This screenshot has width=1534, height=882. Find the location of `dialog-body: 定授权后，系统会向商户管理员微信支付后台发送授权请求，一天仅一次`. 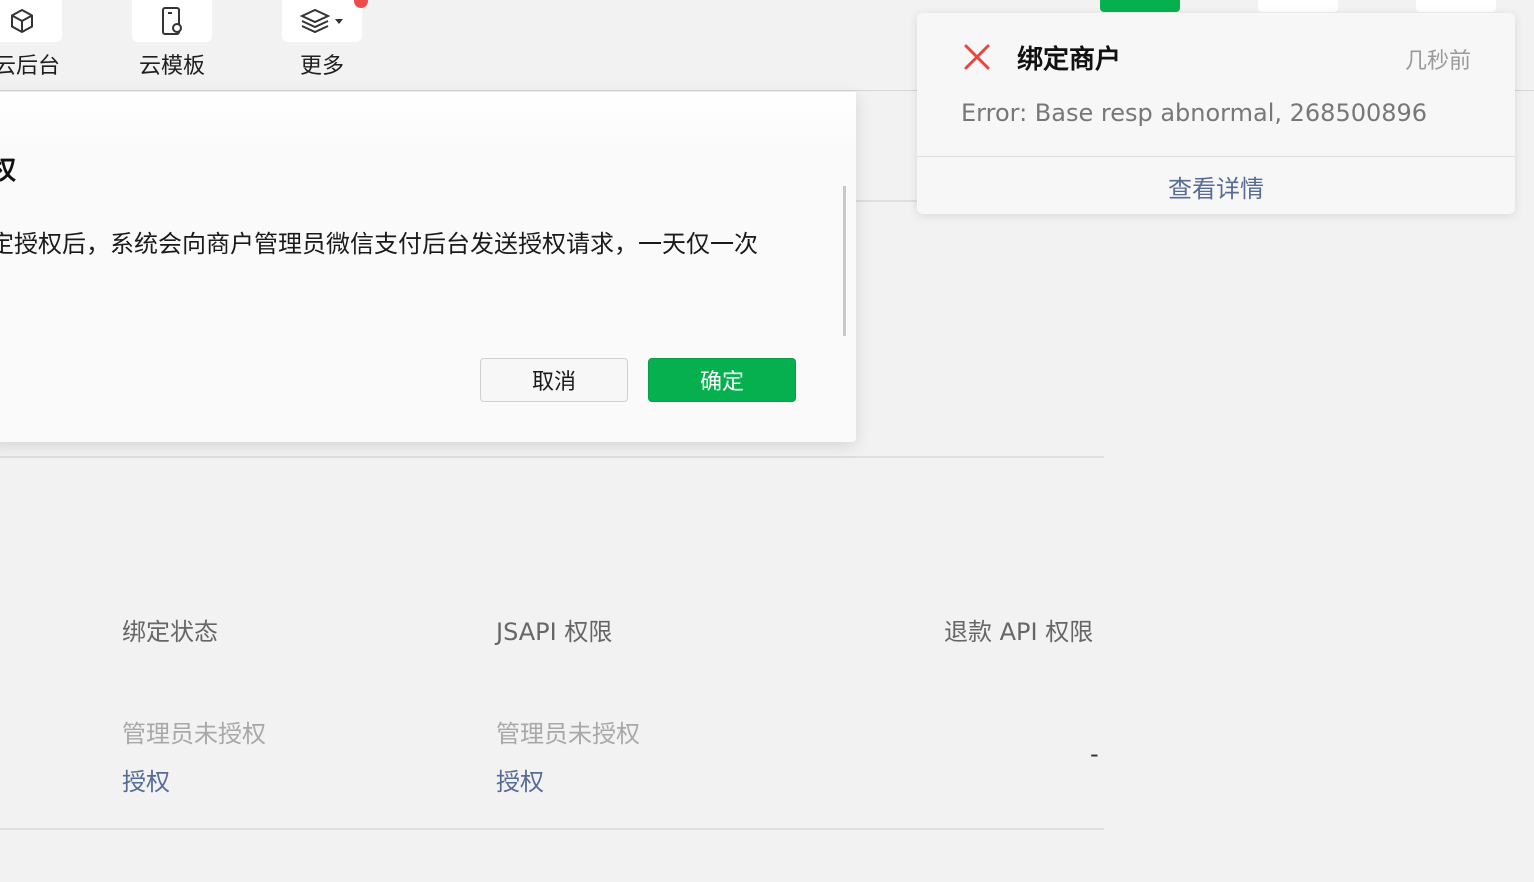

dialog-body: 定授权后，系统会向商户管理员微信支付后台发送授权请求，一天仅一次 is located at coordinates (379, 244).